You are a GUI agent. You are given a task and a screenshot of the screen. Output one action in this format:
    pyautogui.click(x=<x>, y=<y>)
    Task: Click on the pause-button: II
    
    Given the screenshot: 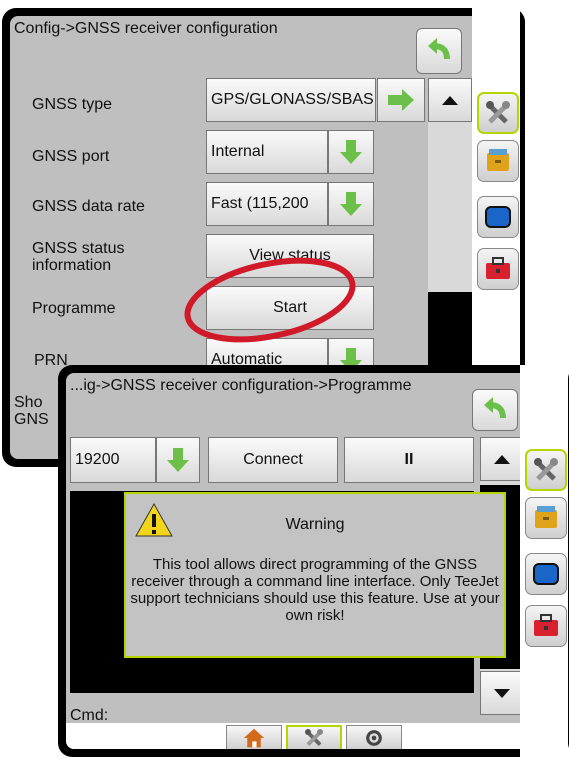 What is the action you would take?
    pyautogui.click(x=409, y=460)
    